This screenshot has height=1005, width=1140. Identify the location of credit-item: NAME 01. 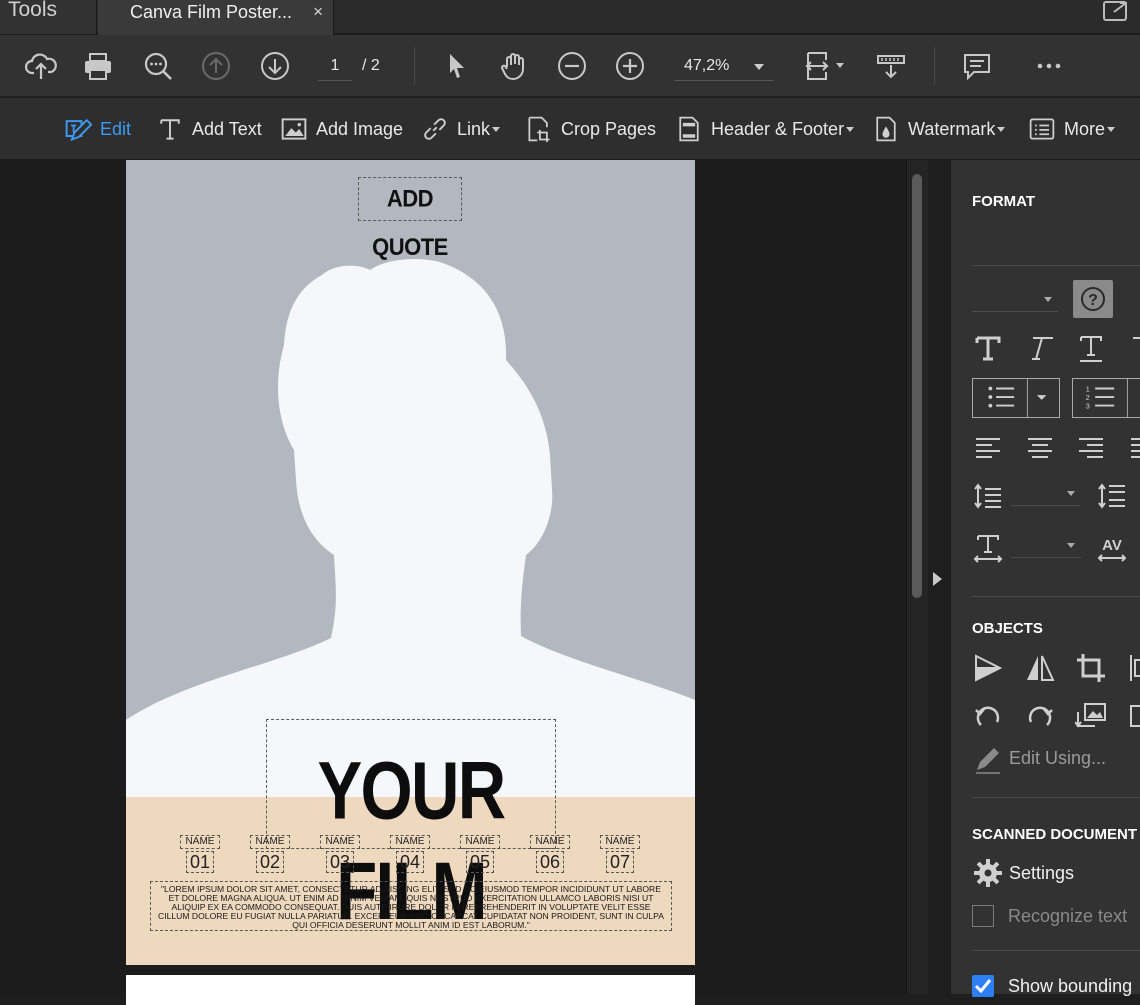
(200, 854).